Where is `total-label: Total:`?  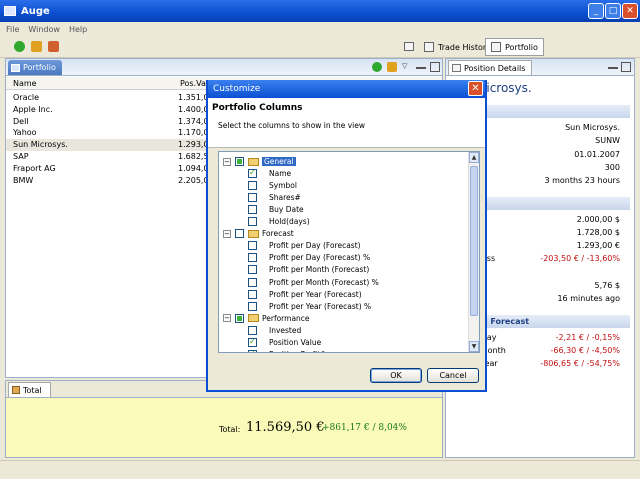 total-label: Total: is located at coordinates (230, 429).